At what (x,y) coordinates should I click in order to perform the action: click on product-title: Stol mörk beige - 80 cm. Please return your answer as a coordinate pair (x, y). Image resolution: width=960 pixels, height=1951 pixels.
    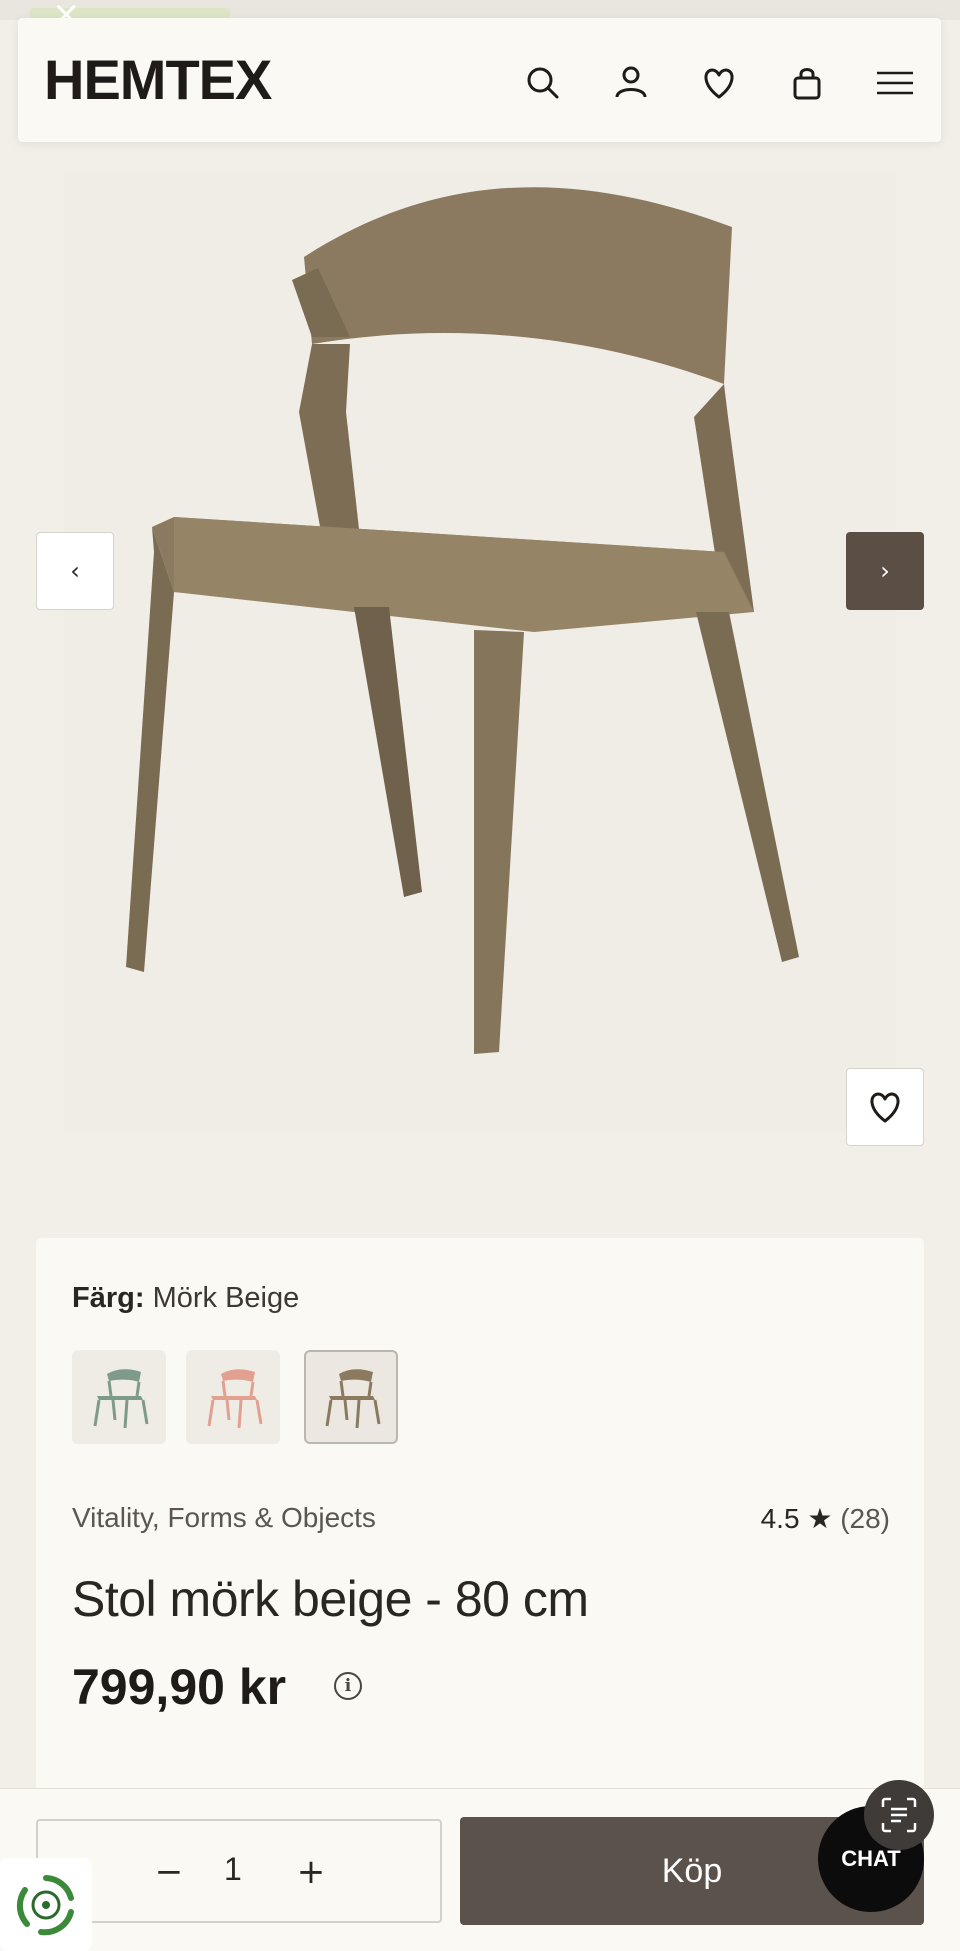
    Looking at the image, I should click on (330, 1599).